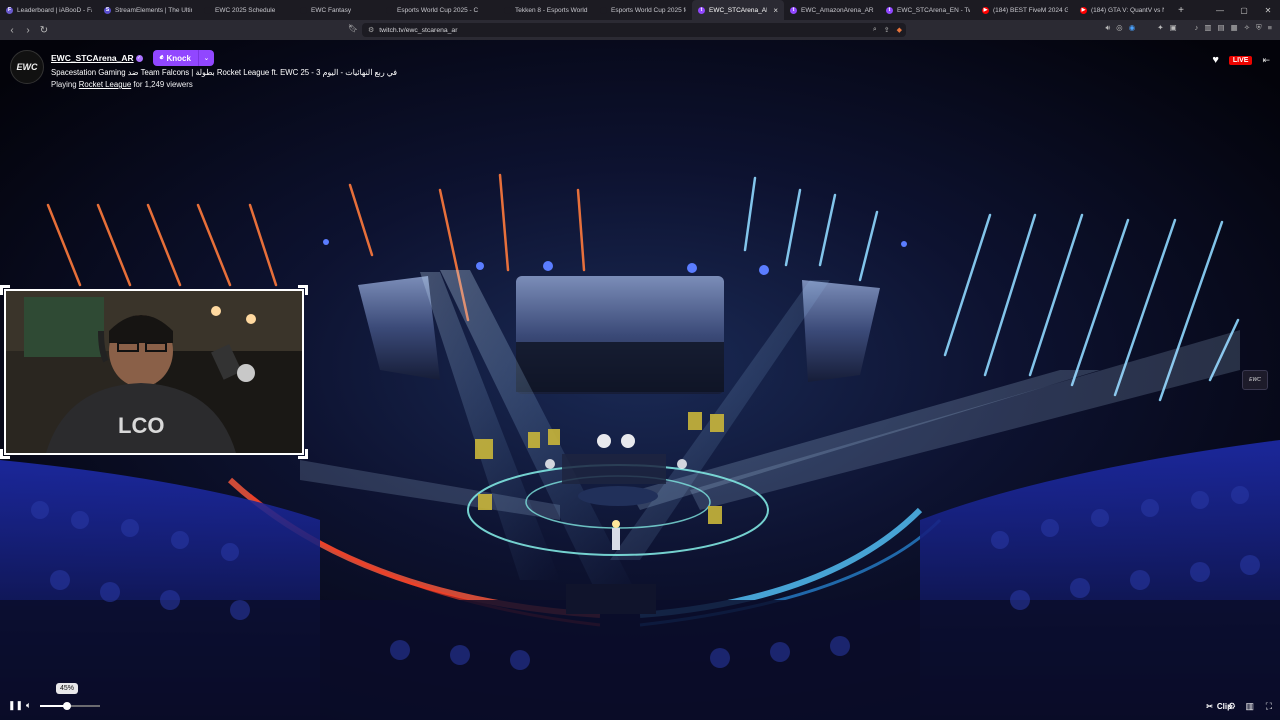  Describe the element at coordinates (1197, 28) in the screenshot. I see `music-icon: ♪` at that location.